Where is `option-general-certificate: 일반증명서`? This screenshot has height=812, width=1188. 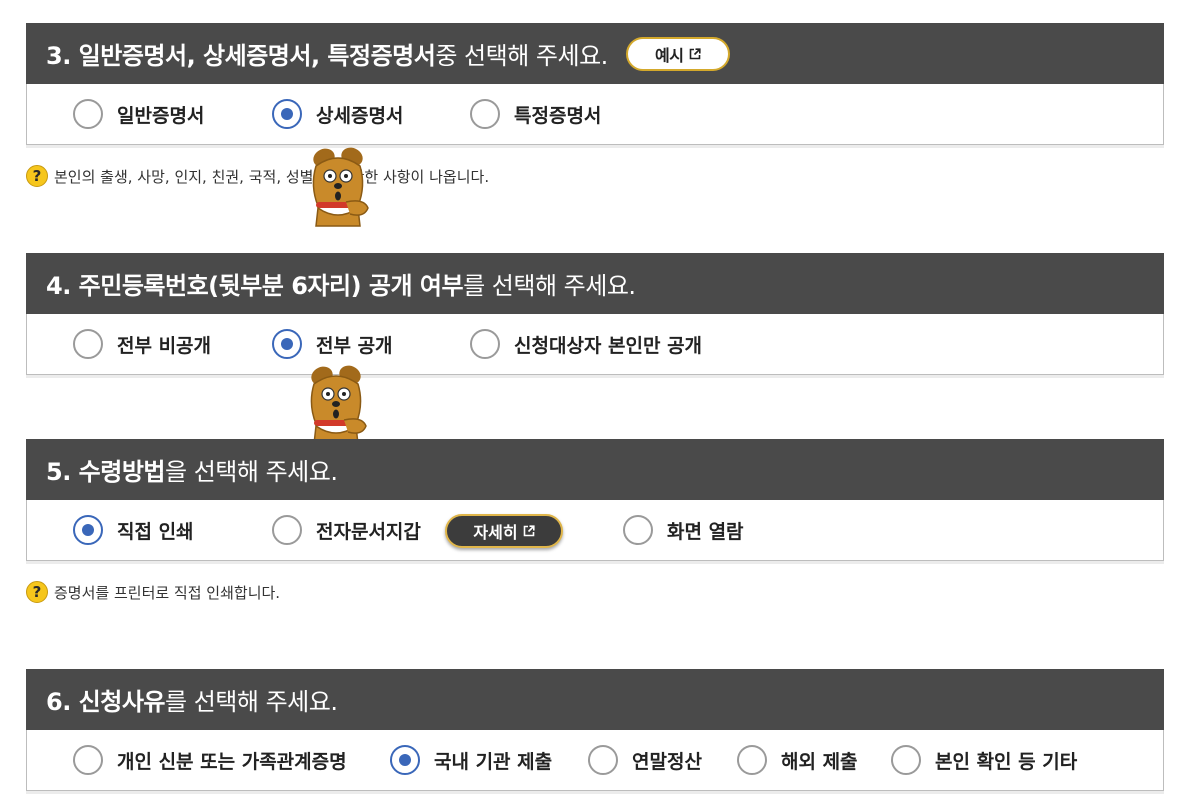
option-general-certificate: 일반증명서 is located at coordinates (138, 114).